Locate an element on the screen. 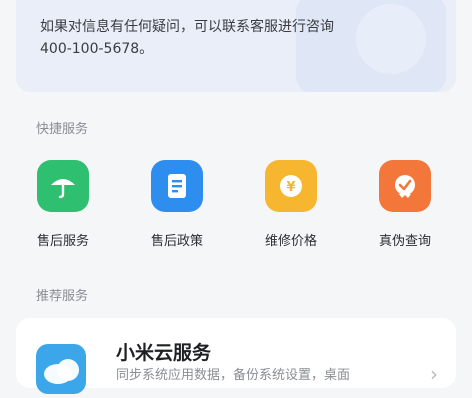  contact-info-text: 如果对信息有任何疑问，可以联系客服进行咨询 400-100-5678。 is located at coordinates (220, 38).